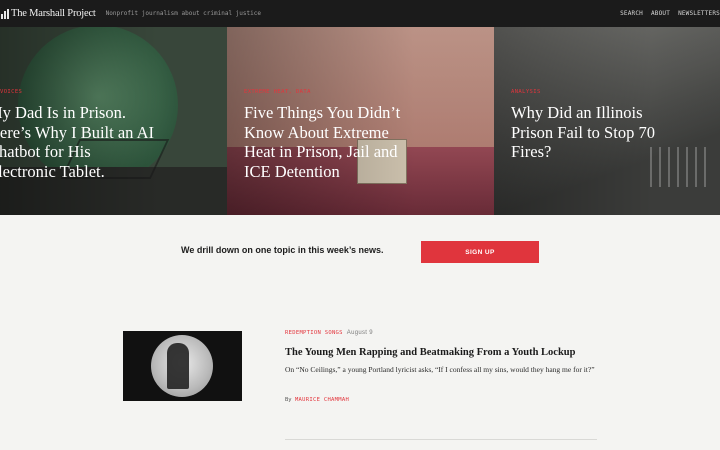 The width and height of the screenshot is (720, 450). Describe the element at coordinates (322, 400) in the screenshot. I see `story-author: MAURICE CHAMMAH` at that location.